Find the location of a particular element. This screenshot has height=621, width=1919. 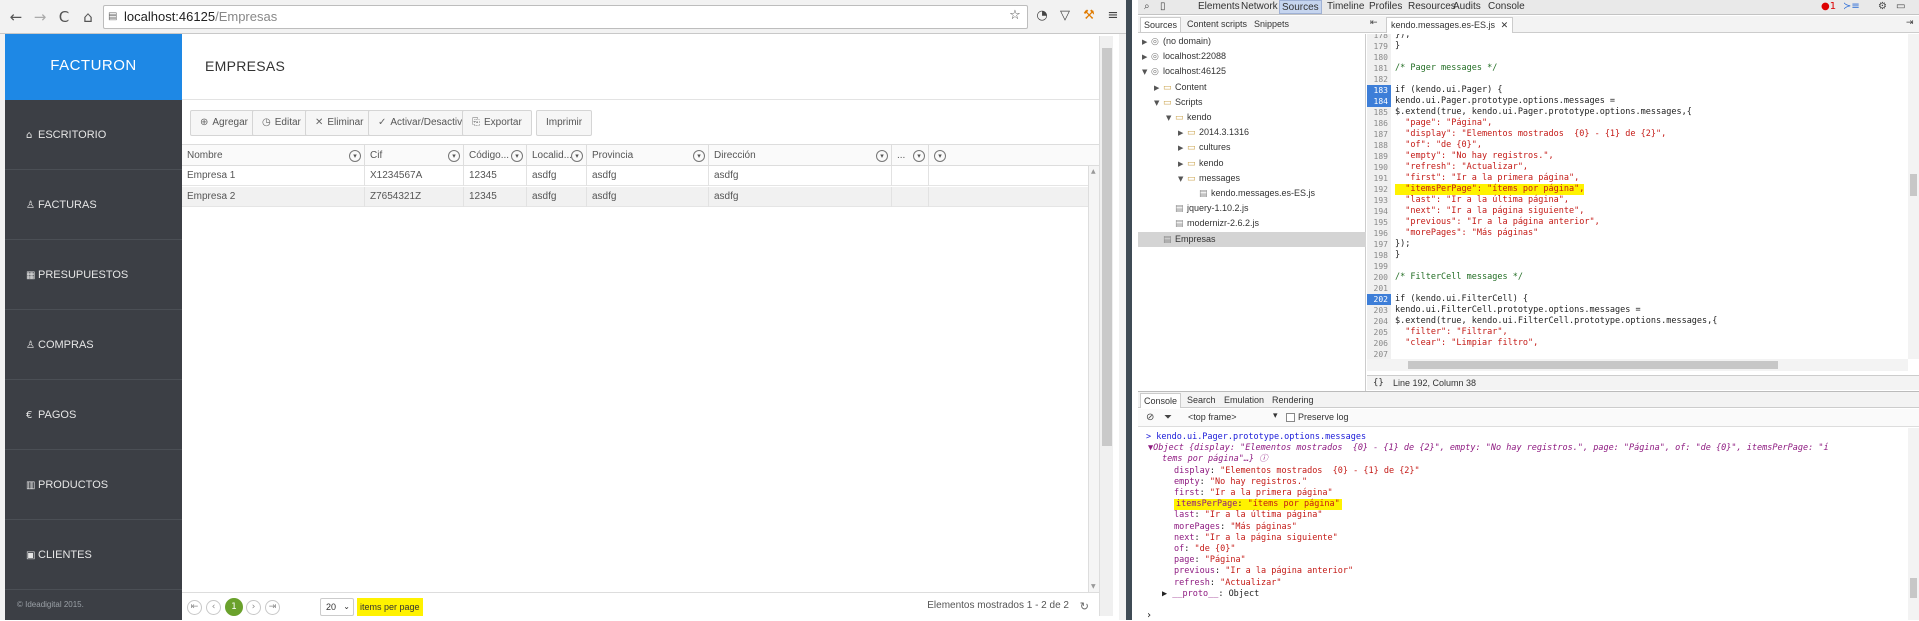

drawer-tab-rendering: Rendering is located at coordinates (1293, 400).